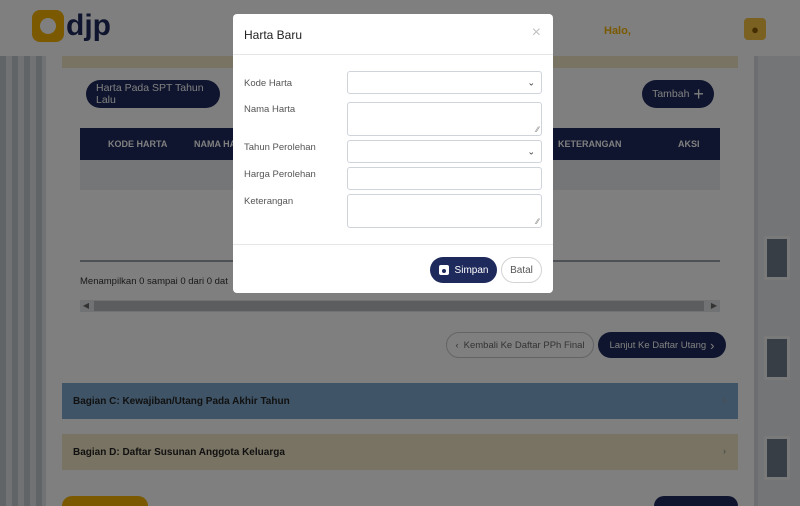  I want to click on save-label: Simpan, so click(471, 270).